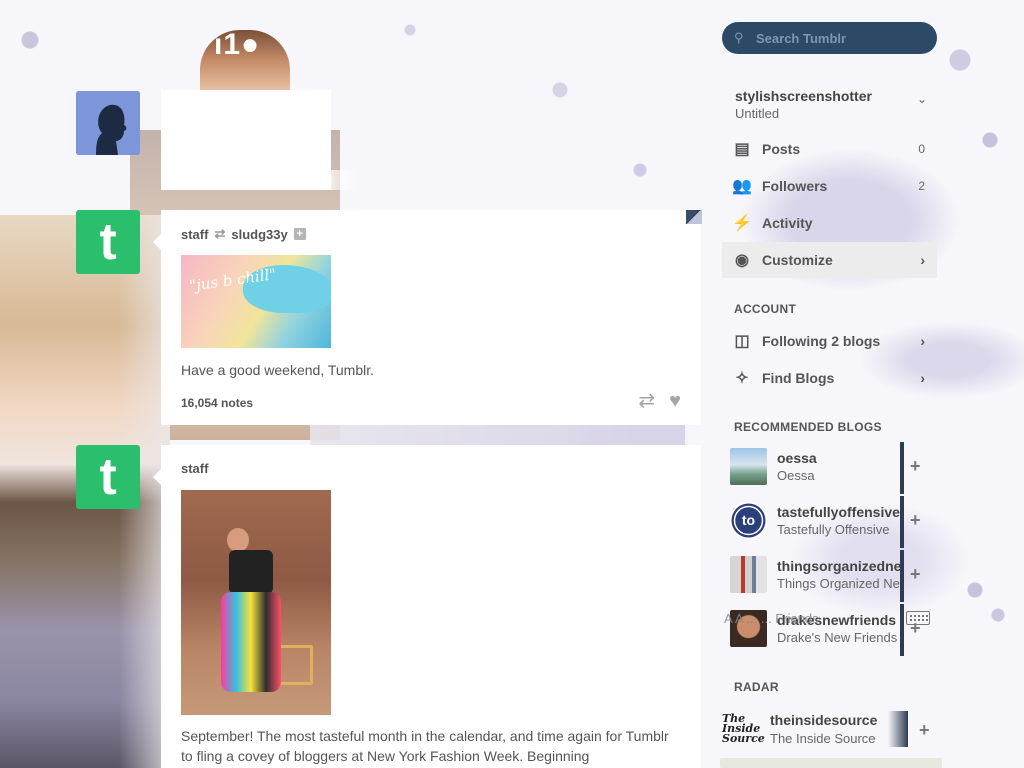 This screenshot has width=1024, height=768. Describe the element at coordinates (256, 301) in the screenshot. I see `post-image: "jus b chill"` at that location.